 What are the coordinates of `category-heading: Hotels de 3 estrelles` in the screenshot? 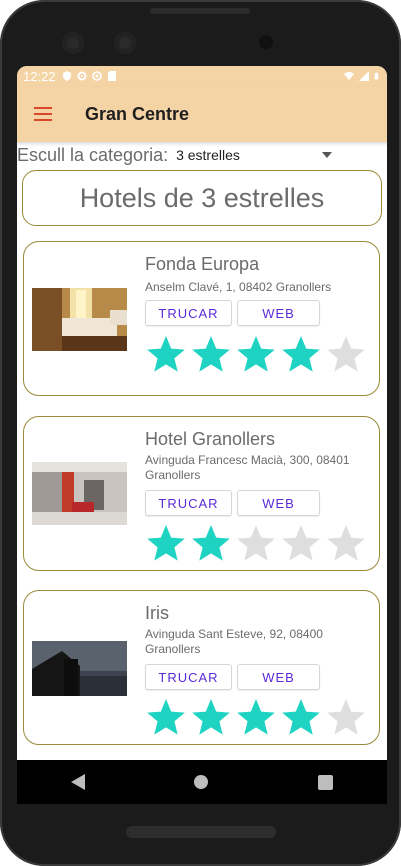 It's located at (202, 197).